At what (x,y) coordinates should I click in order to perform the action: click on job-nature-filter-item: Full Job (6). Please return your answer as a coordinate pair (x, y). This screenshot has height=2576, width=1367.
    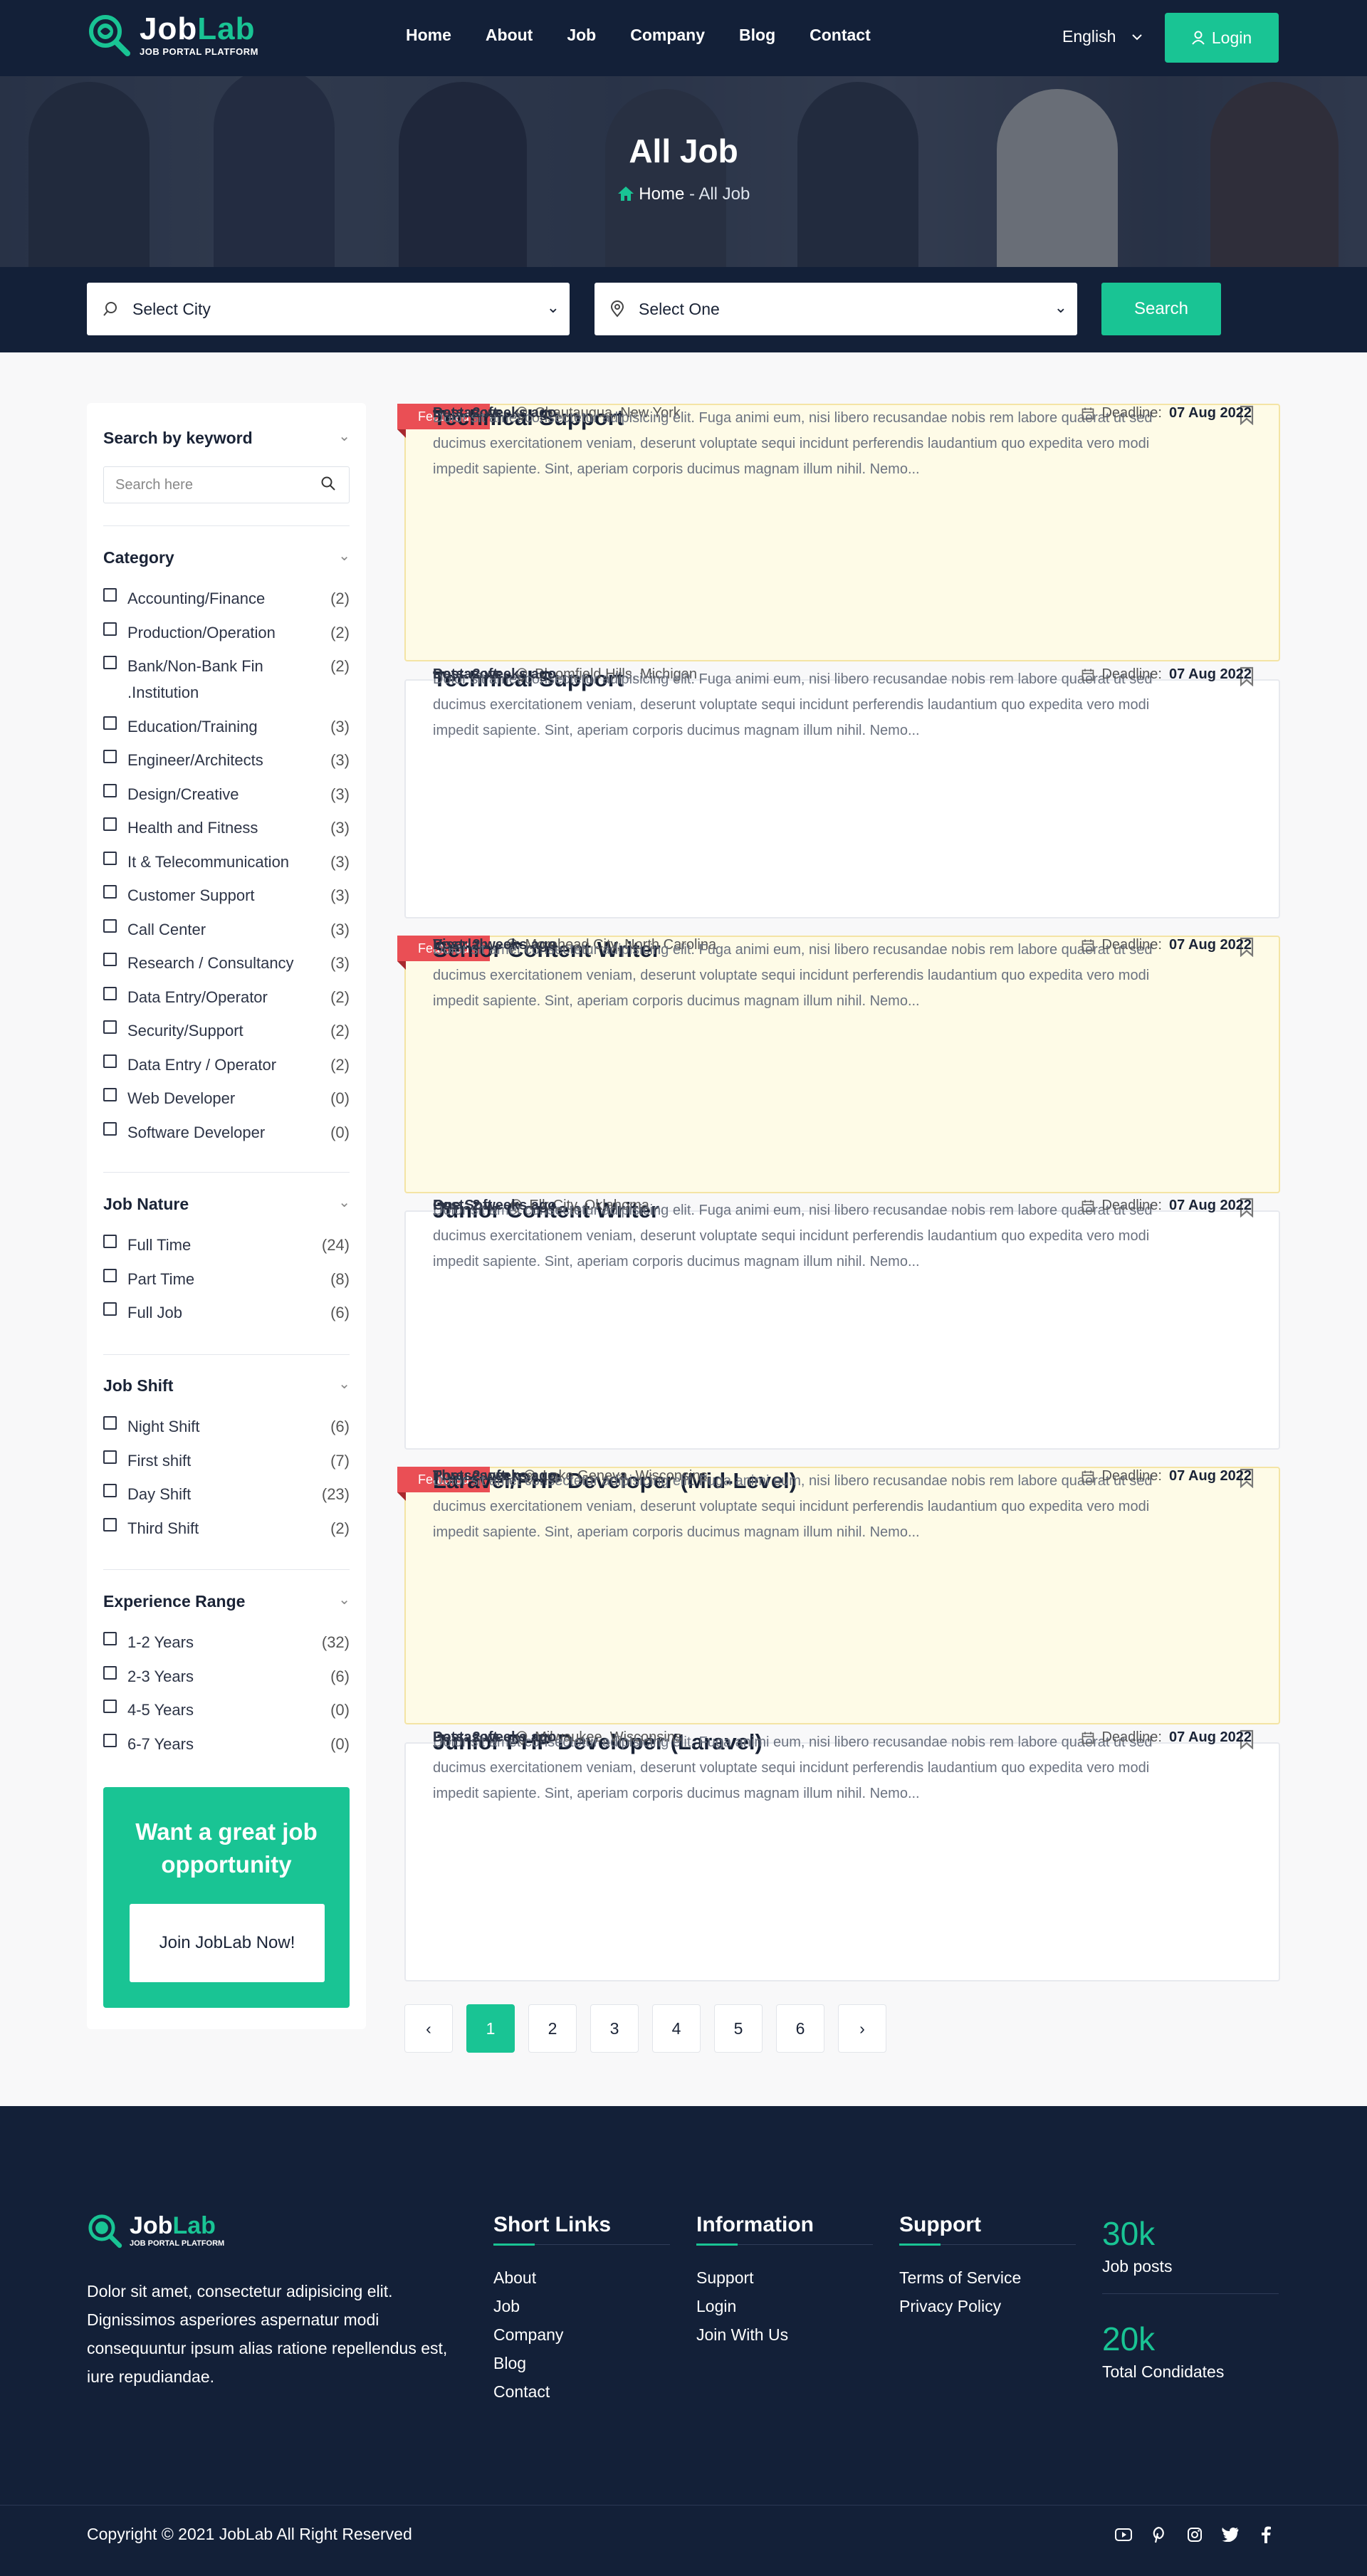
    Looking at the image, I should click on (227, 1312).